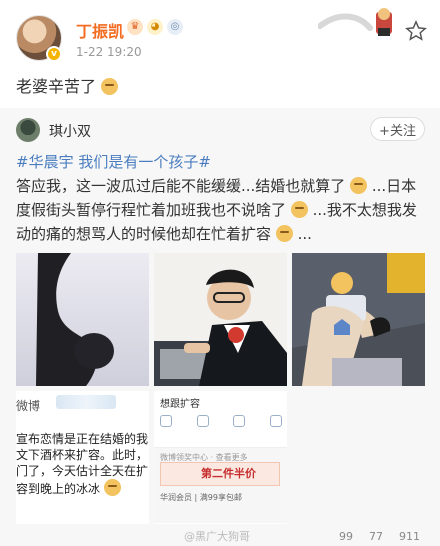 The image size is (440, 546). What do you see at coordinates (135, 27) in the screenshot?
I see `crown-badge-icon: ♛` at bounding box center [135, 27].